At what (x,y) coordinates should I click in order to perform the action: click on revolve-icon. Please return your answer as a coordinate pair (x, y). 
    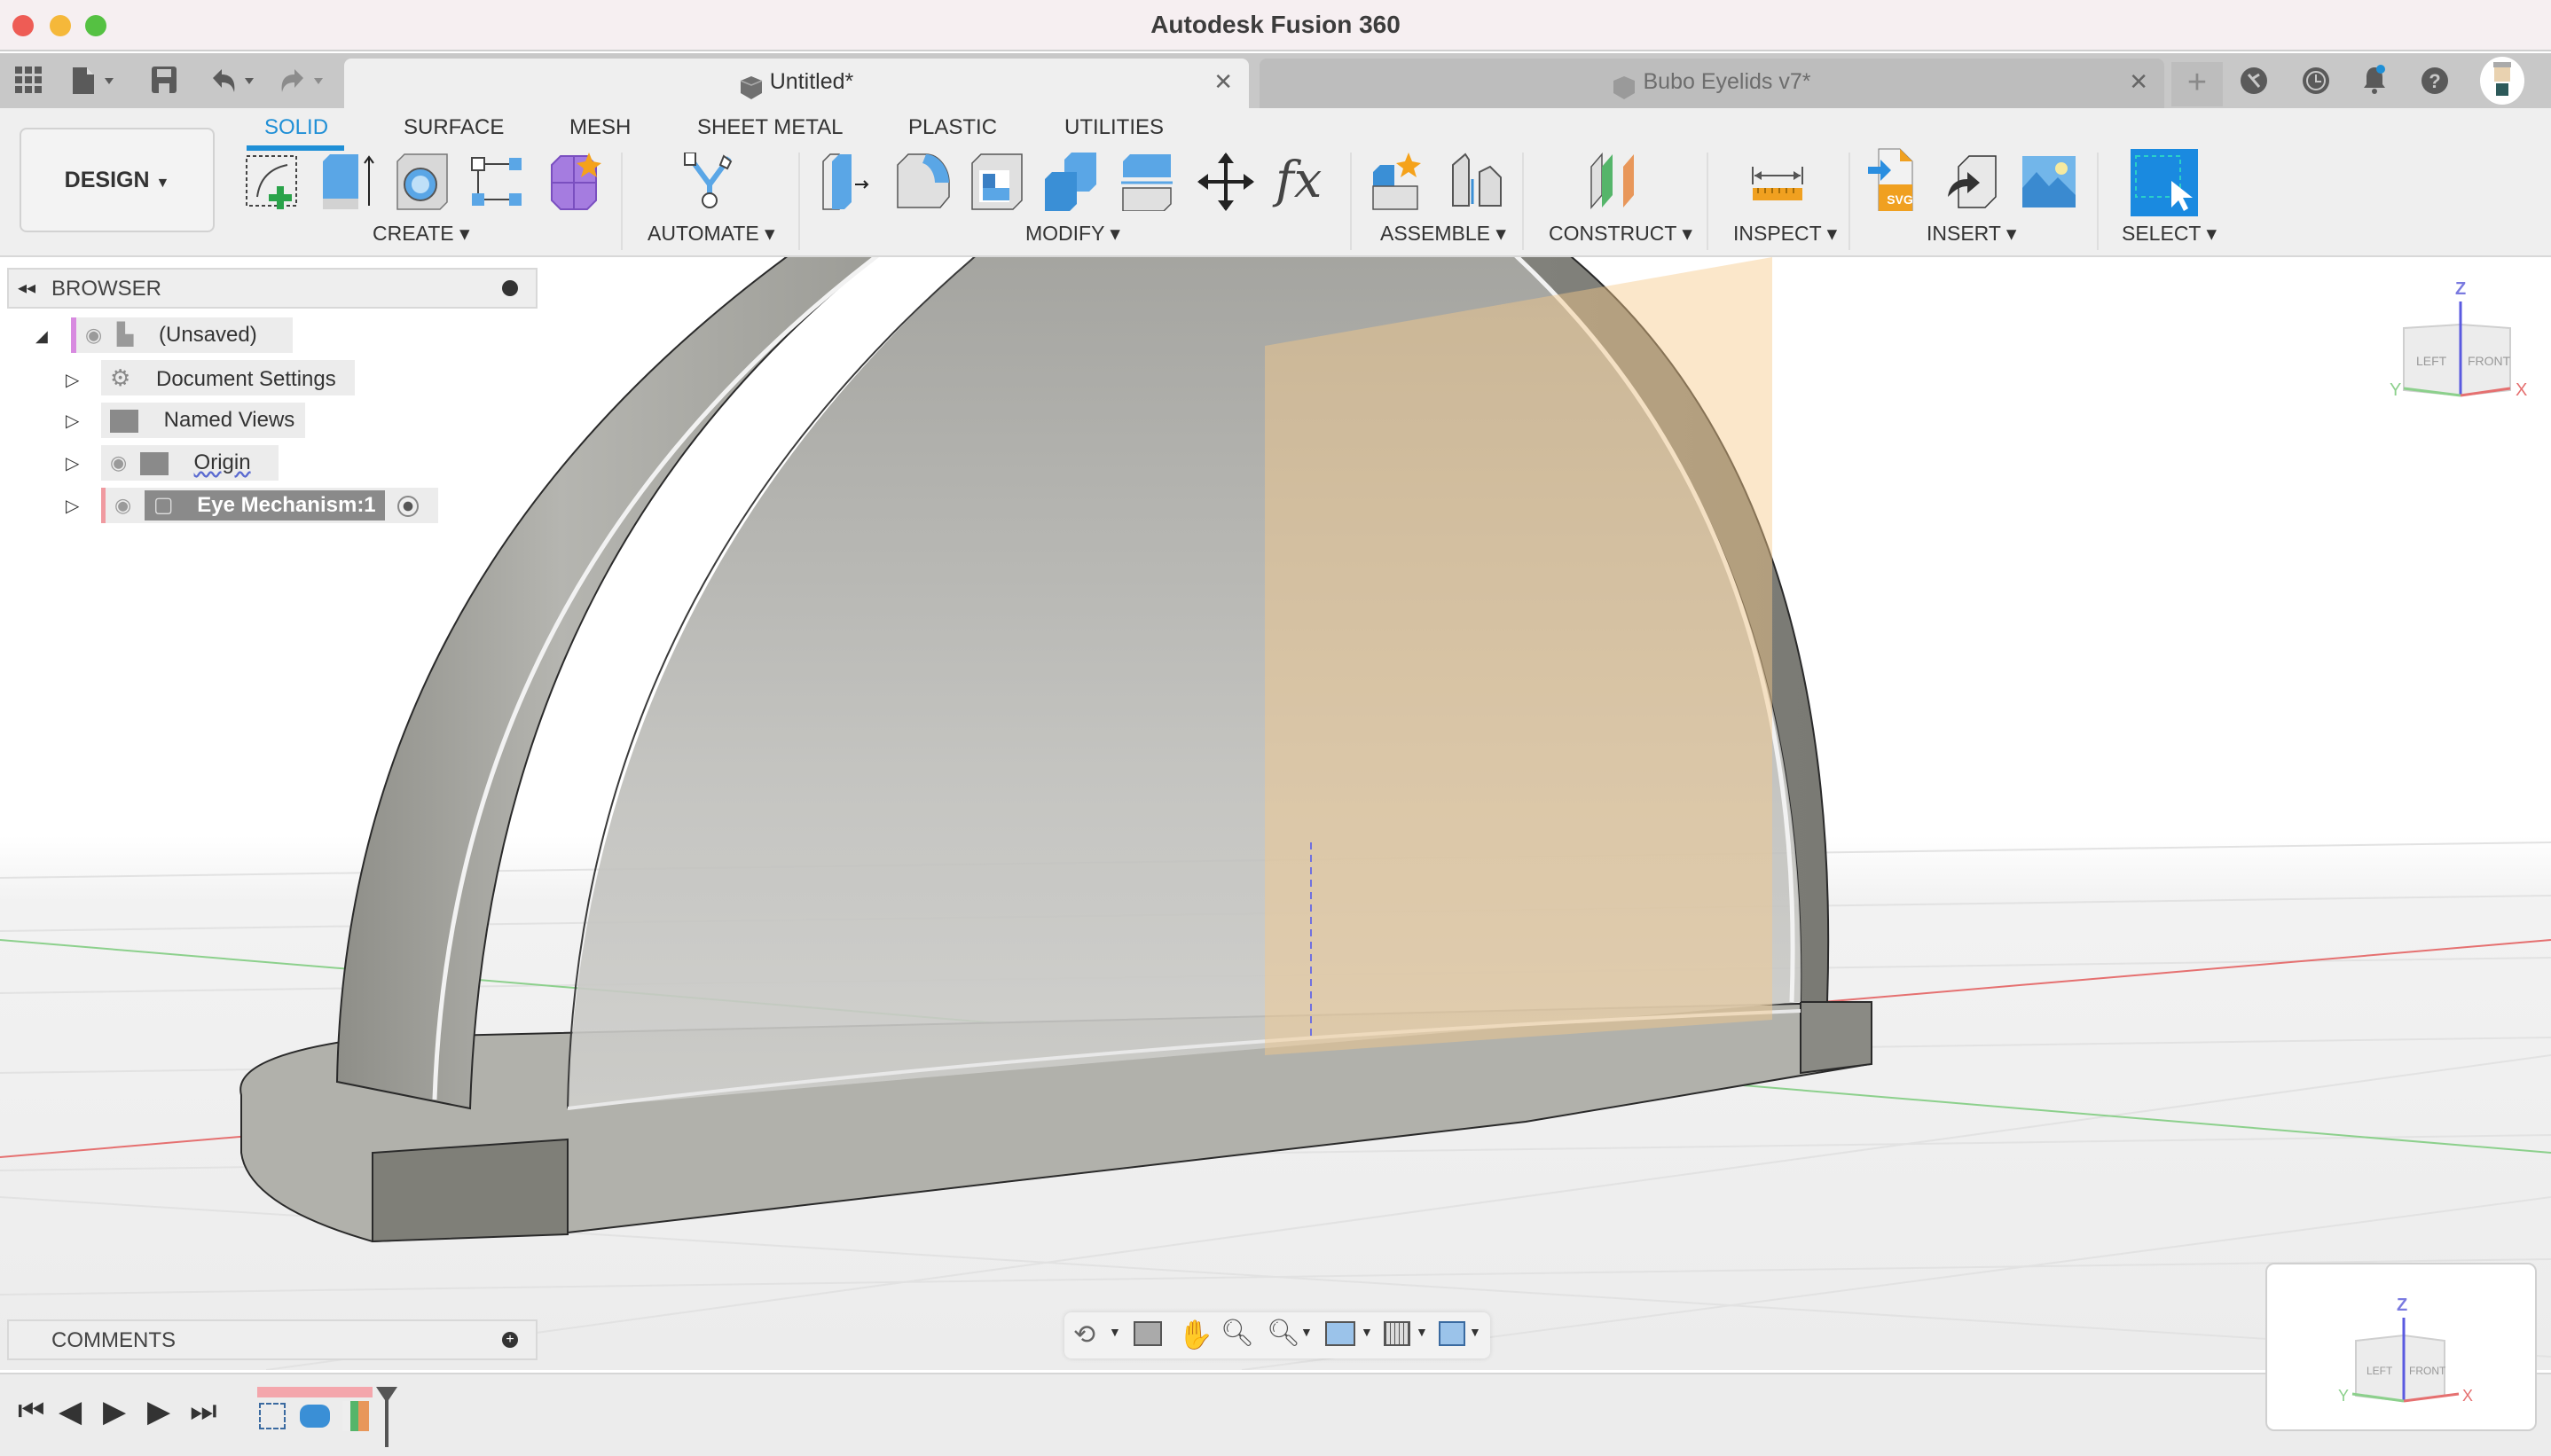
    Looking at the image, I should click on (421, 182).